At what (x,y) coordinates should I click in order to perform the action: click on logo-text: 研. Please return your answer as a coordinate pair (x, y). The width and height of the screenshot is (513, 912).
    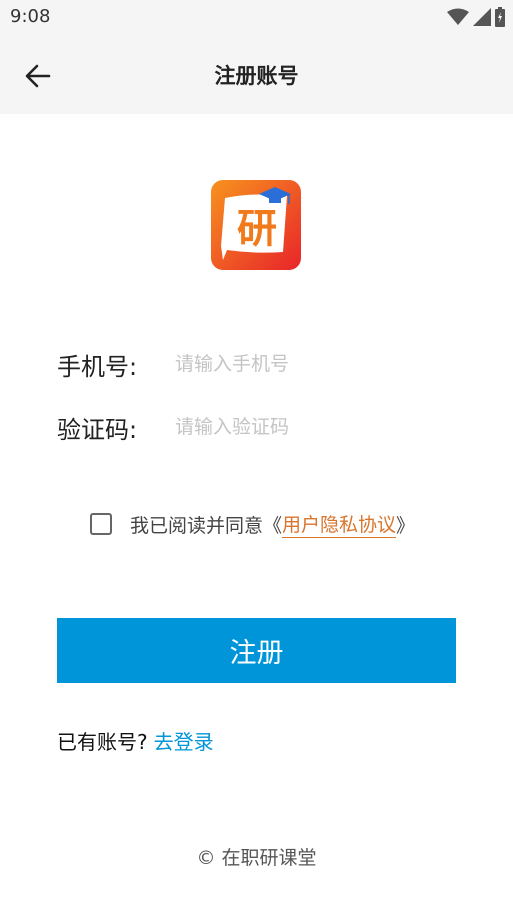
    Looking at the image, I should click on (257, 229).